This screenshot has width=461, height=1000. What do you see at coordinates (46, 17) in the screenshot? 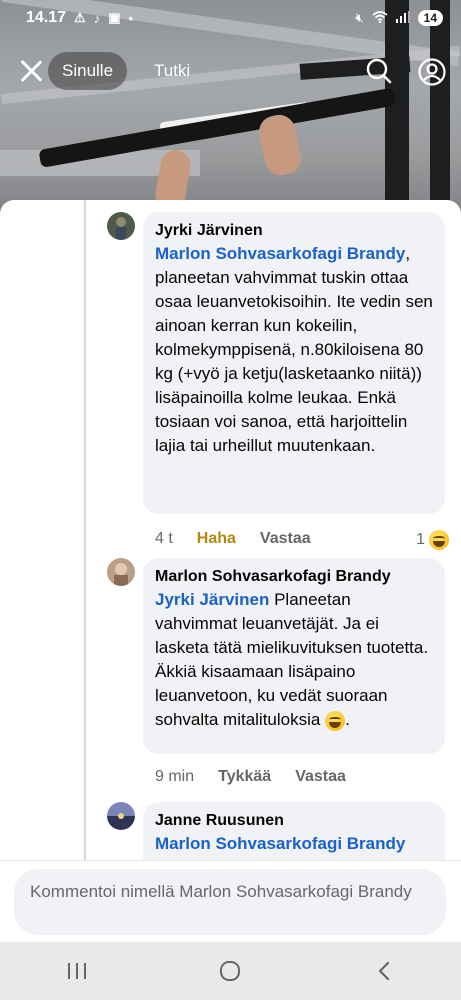
I see `clock: 14.17` at bounding box center [46, 17].